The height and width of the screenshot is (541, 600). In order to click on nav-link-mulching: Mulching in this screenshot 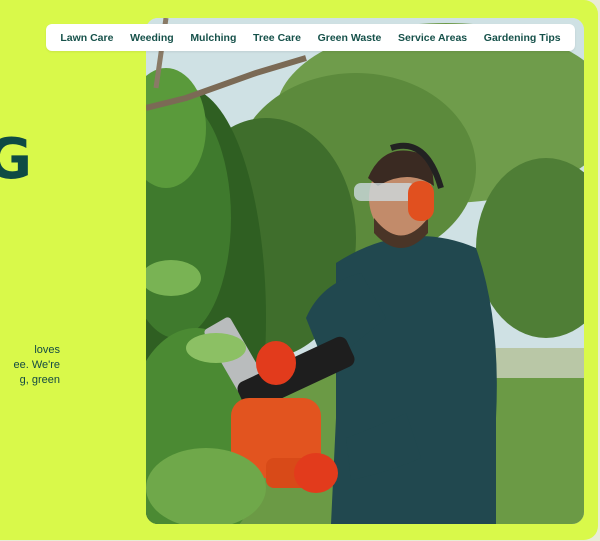, I will do `click(213, 38)`.